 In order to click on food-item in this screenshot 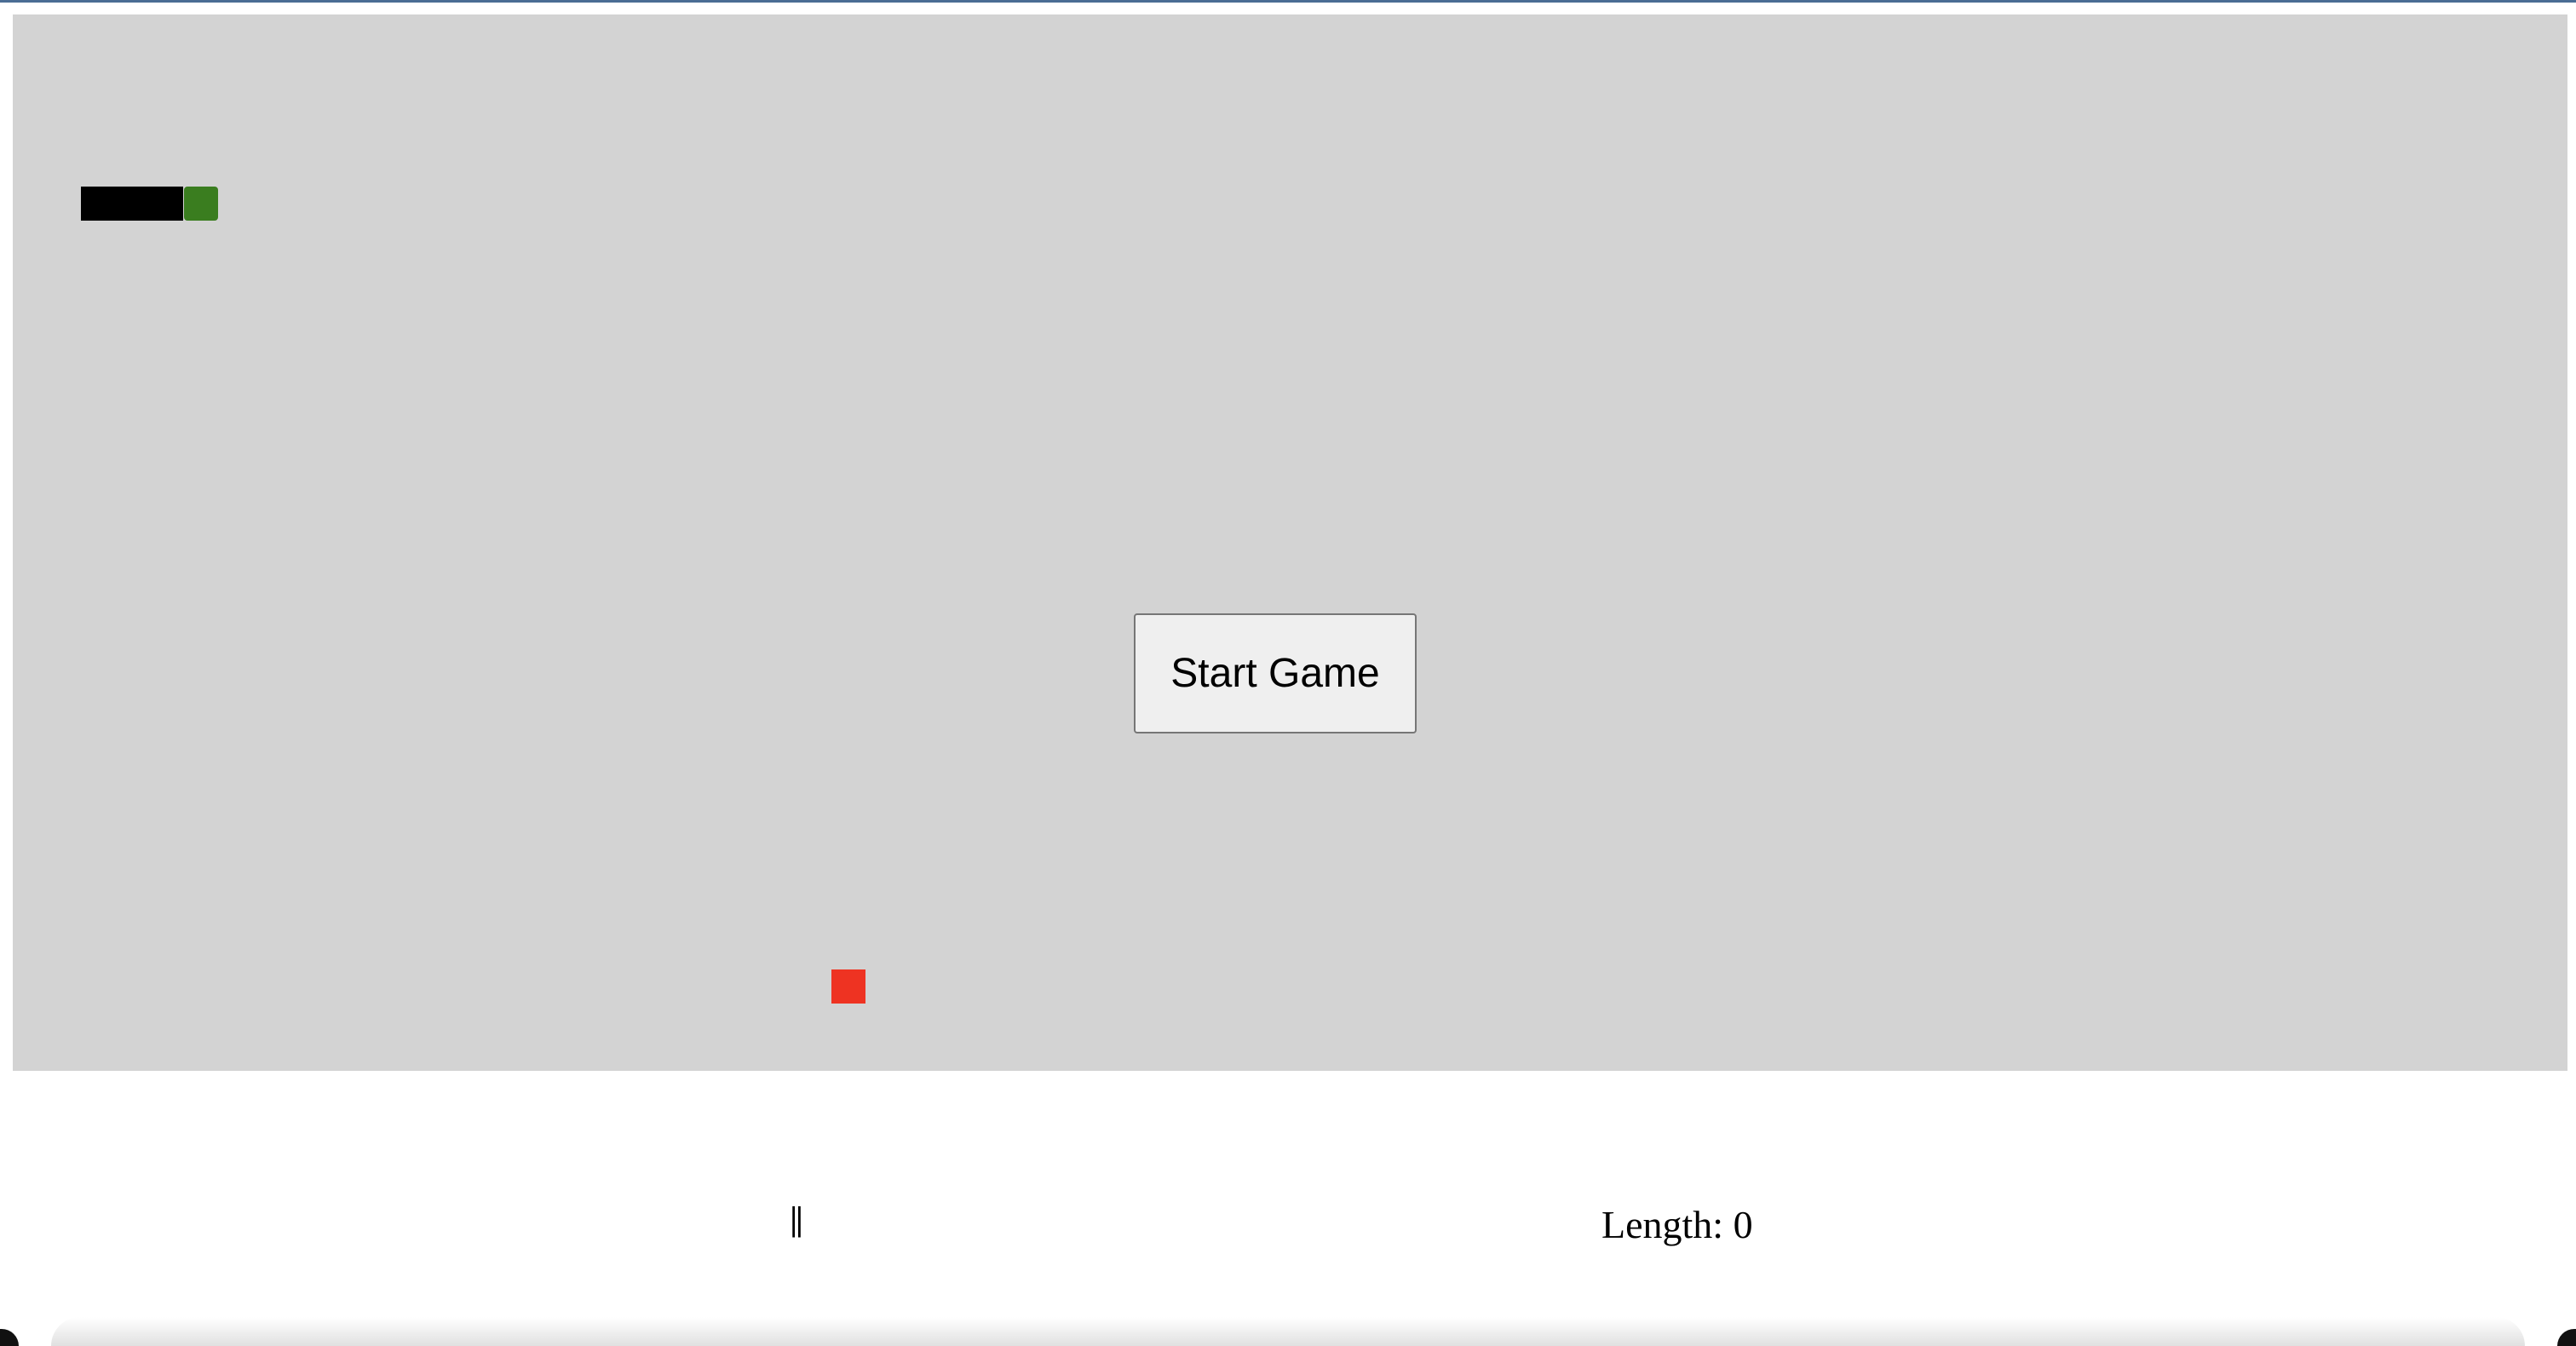, I will do `click(848, 987)`.